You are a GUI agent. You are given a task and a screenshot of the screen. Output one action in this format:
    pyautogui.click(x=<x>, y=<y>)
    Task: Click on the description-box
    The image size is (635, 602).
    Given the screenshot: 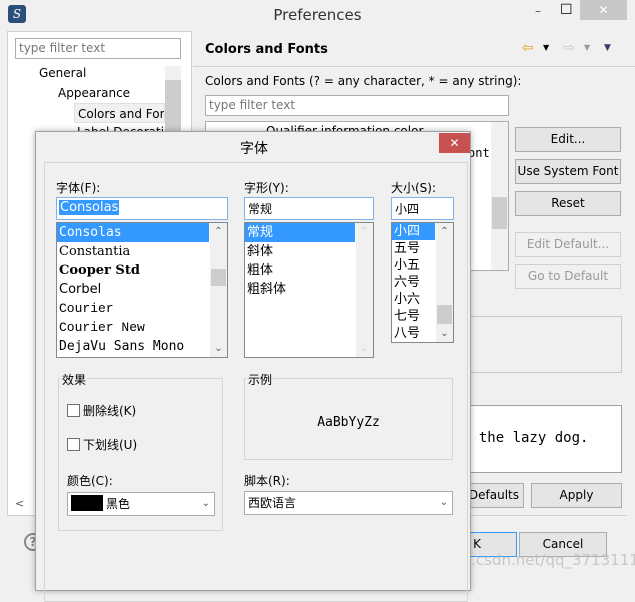 What is the action you would take?
    pyautogui.click(x=541, y=344)
    